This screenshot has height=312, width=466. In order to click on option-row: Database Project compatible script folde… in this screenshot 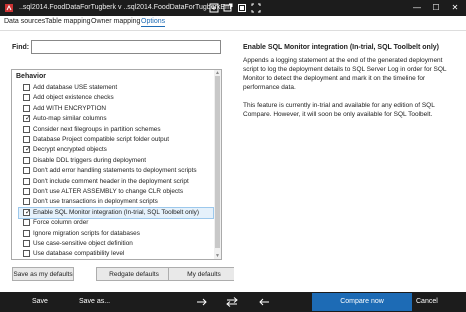, I will do `click(118, 140)`.